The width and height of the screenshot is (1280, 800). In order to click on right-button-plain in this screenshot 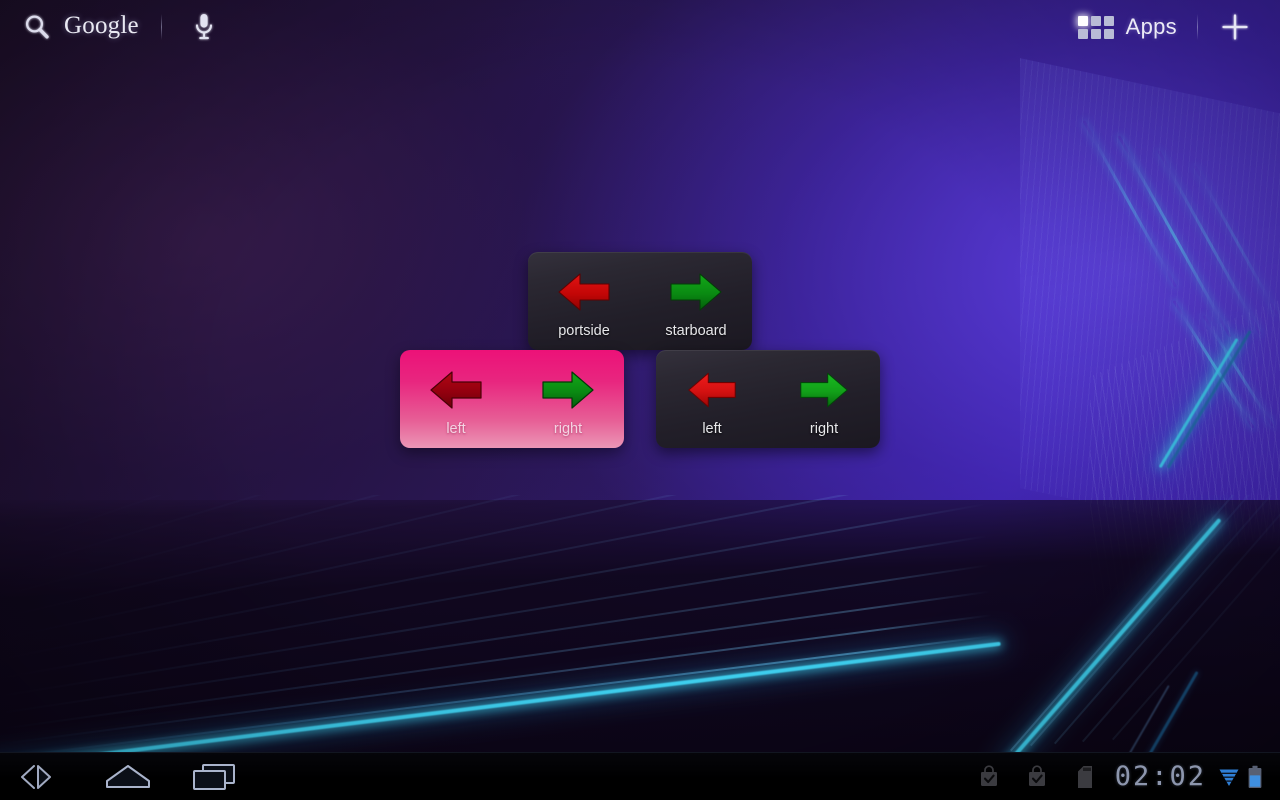, I will do `click(824, 390)`.